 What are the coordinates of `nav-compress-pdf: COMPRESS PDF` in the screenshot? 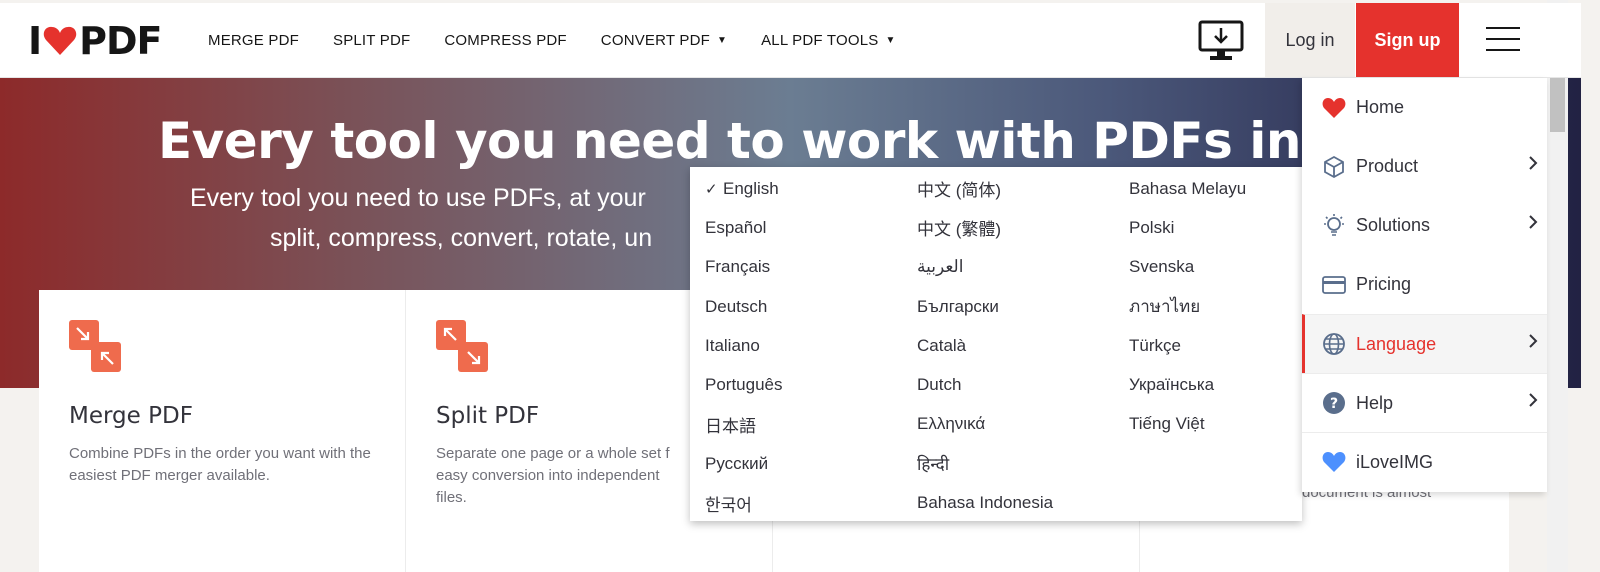 It's located at (505, 40).